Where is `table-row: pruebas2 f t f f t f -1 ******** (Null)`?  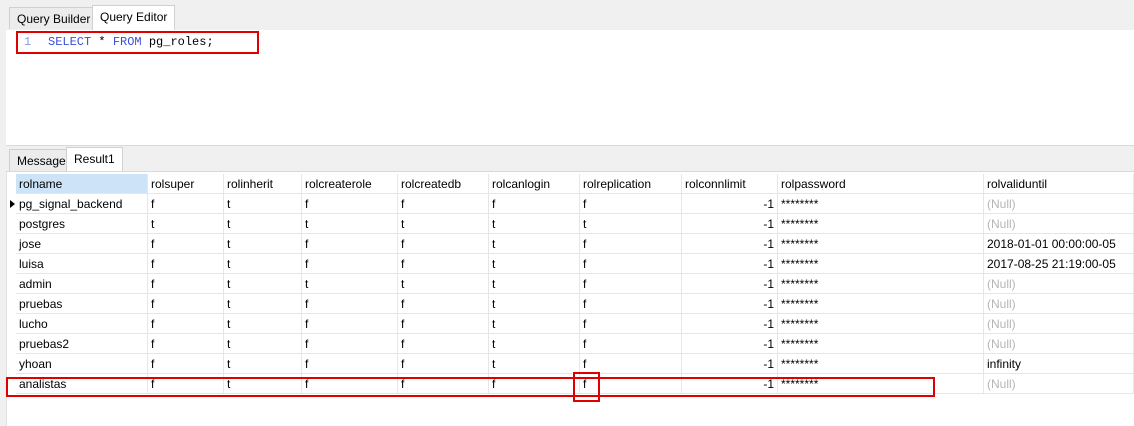
table-row: pruebas2 f t f f t f -1 ******** (Null) is located at coordinates (570, 344).